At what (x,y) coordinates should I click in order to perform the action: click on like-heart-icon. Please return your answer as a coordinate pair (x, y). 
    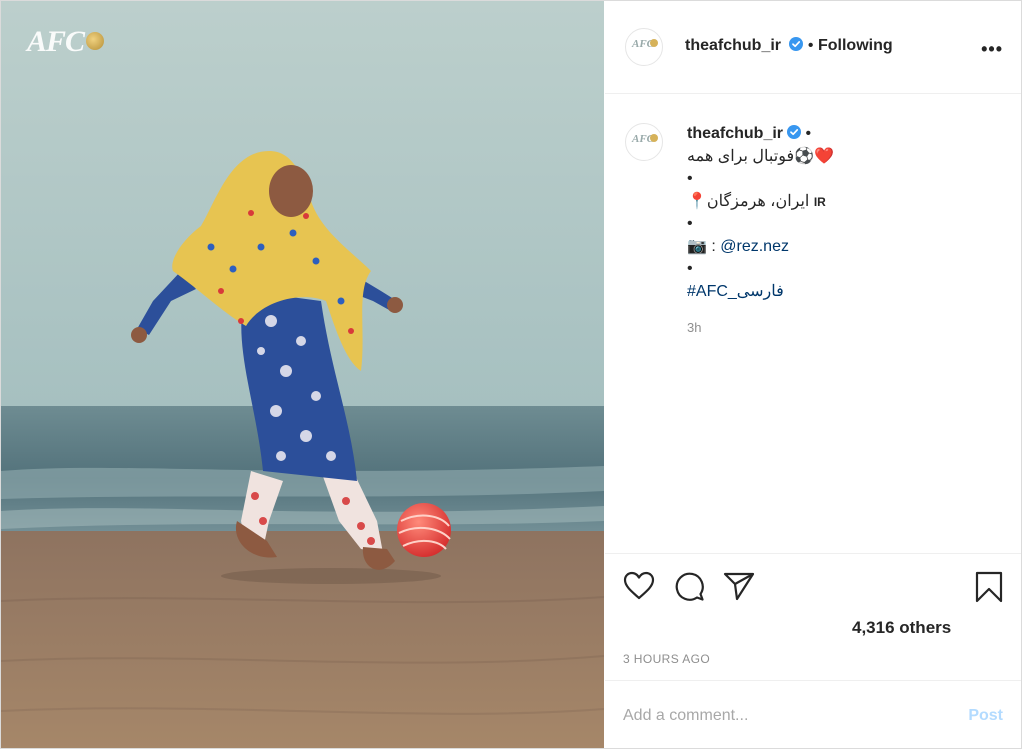
    Looking at the image, I should click on (639, 586).